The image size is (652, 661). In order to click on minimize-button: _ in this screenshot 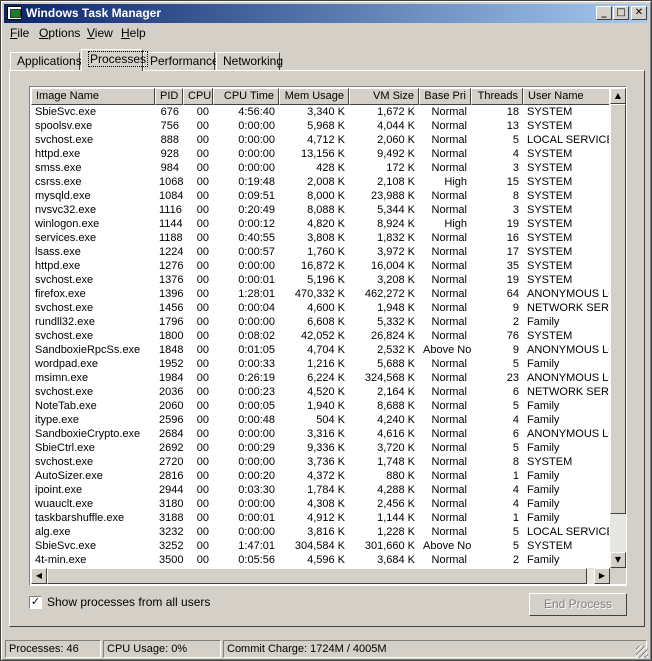, I will do `click(604, 13)`.